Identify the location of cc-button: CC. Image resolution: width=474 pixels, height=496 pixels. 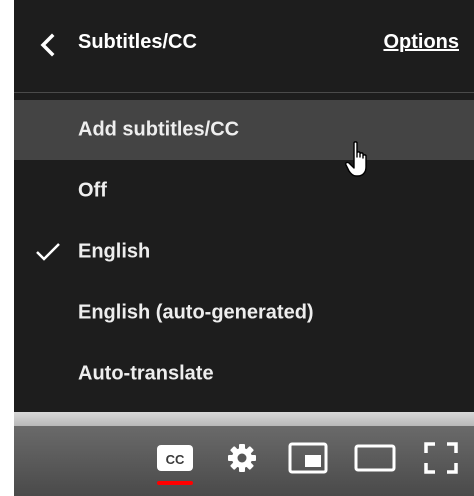
(175, 460).